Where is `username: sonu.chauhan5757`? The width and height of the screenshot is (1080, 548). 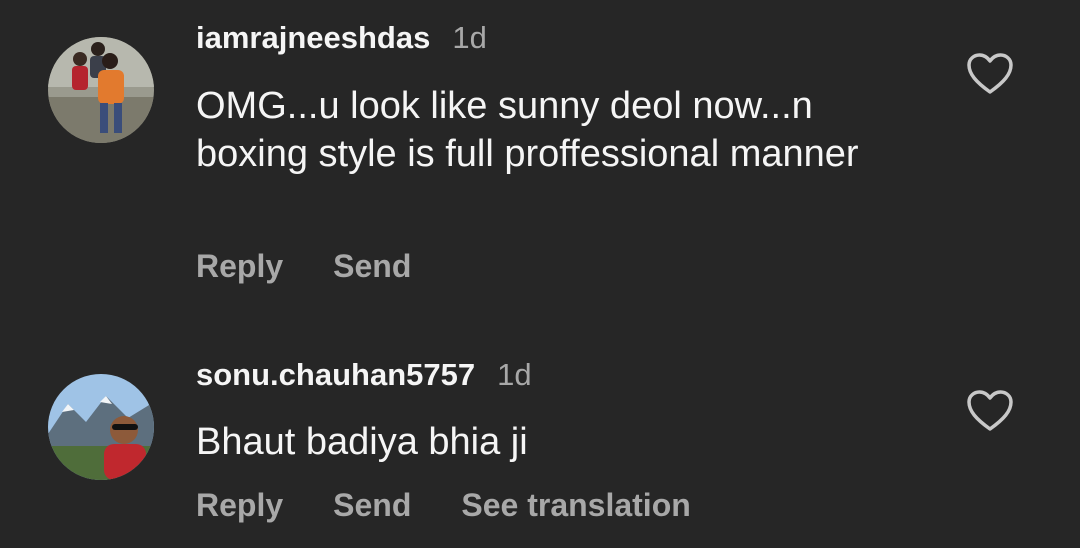 username: sonu.chauhan5757 is located at coordinates (335, 375).